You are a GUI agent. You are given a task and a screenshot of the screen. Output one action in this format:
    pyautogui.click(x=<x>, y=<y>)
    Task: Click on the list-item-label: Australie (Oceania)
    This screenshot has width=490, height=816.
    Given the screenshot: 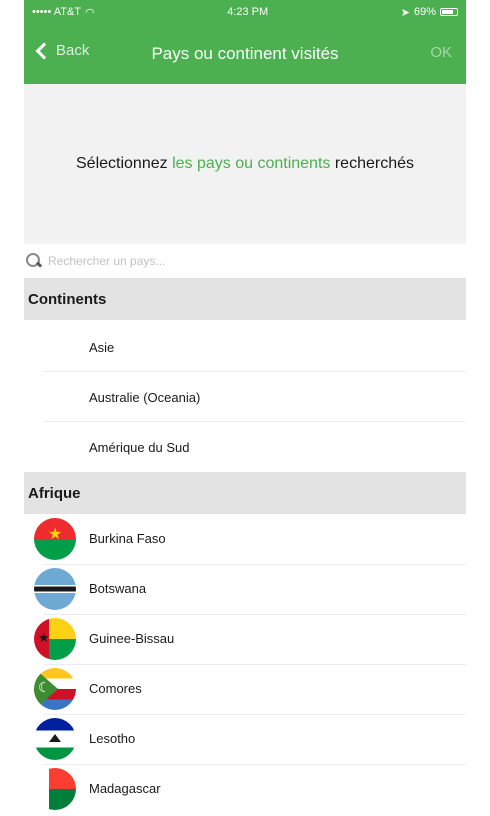 What is the action you would take?
    pyautogui.click(x=145, y=397)
    